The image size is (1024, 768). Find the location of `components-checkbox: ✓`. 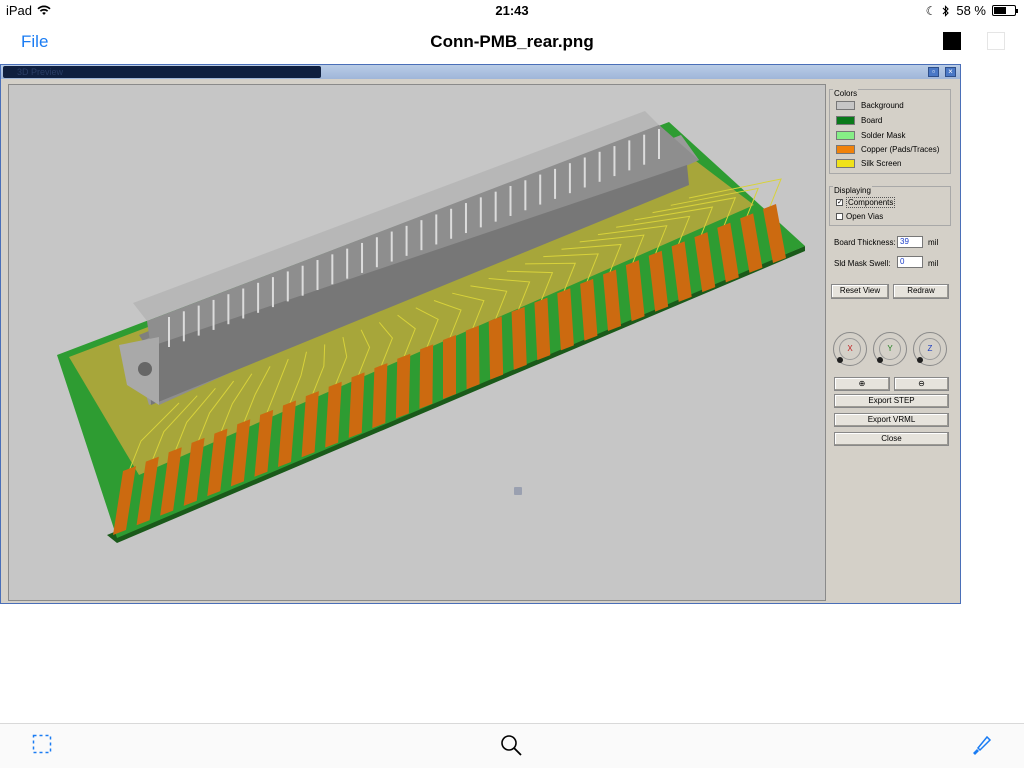

components-checkbox: ✓ is located at coordinates (839, 202).